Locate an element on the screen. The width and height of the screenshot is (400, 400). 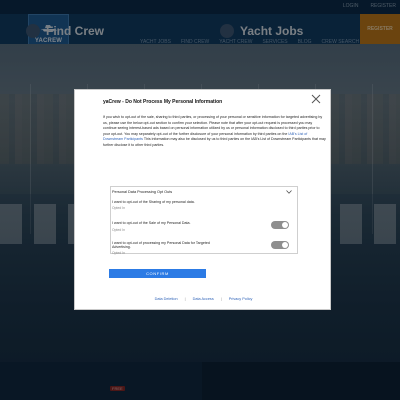
data-access-link: Data Access is located at coordinates (203, 299).